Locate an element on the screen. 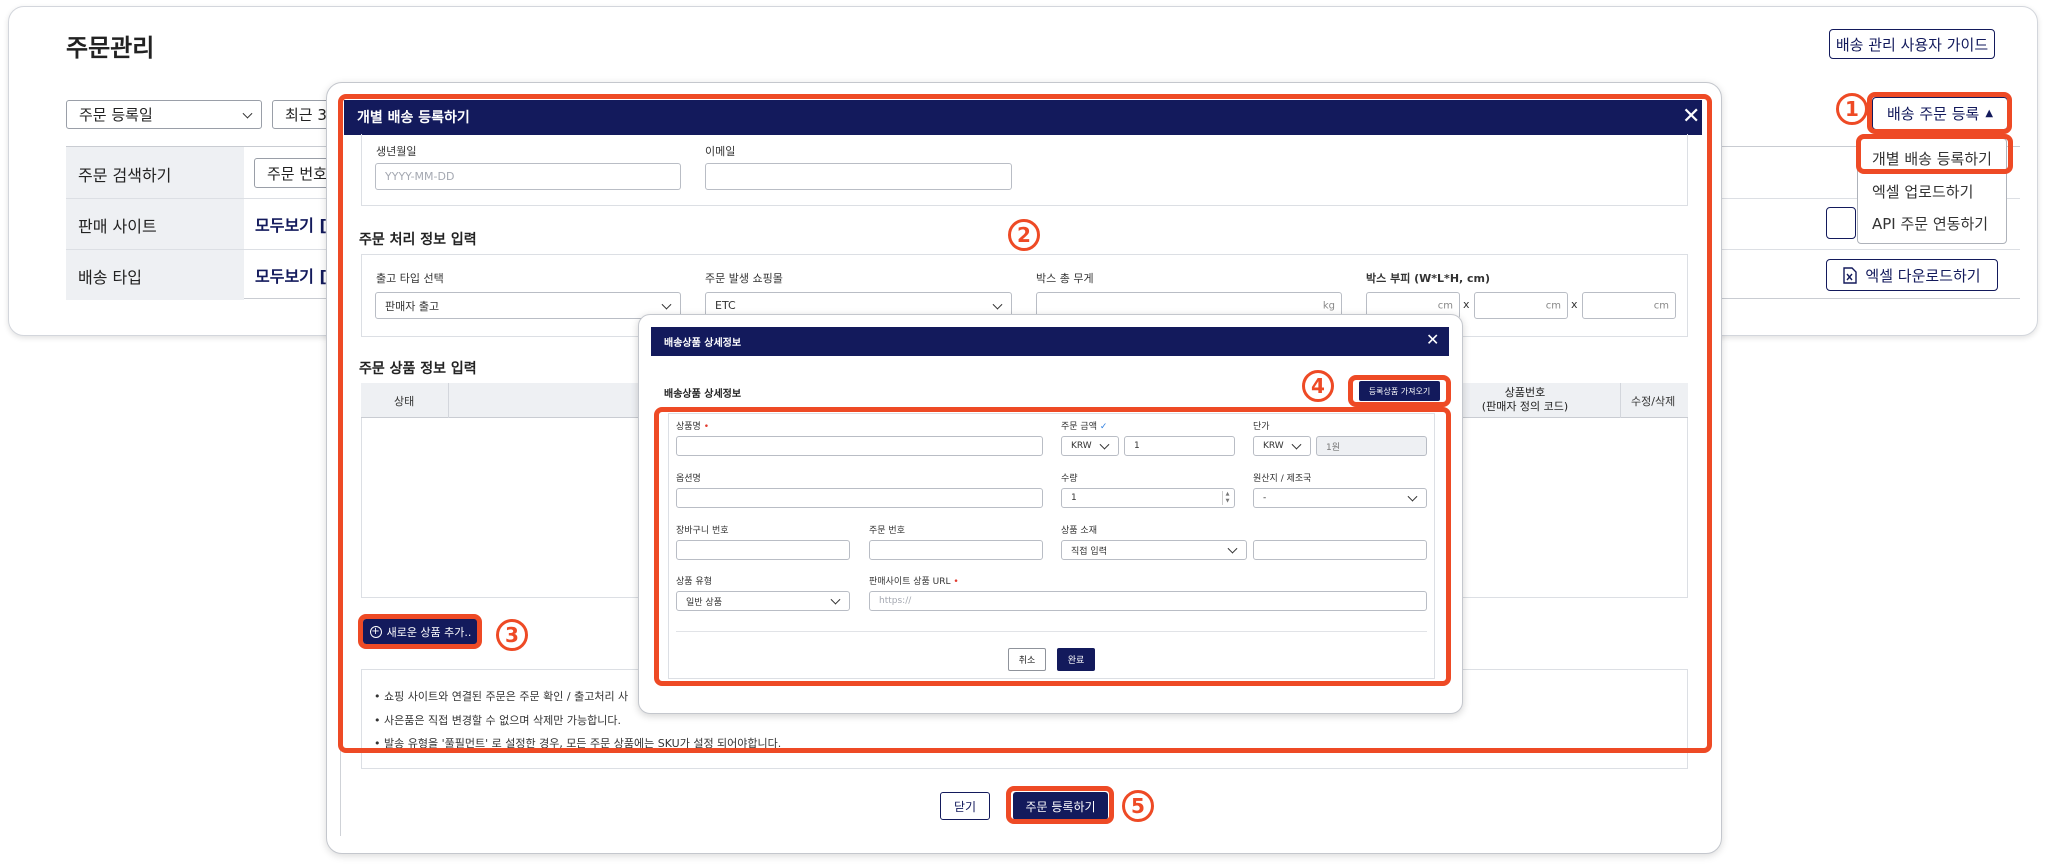 The height and width of the screenshot is (866, 2048). excel-download-label: 엑셀 다운로드하기 is located at coordinates (1923, 275).